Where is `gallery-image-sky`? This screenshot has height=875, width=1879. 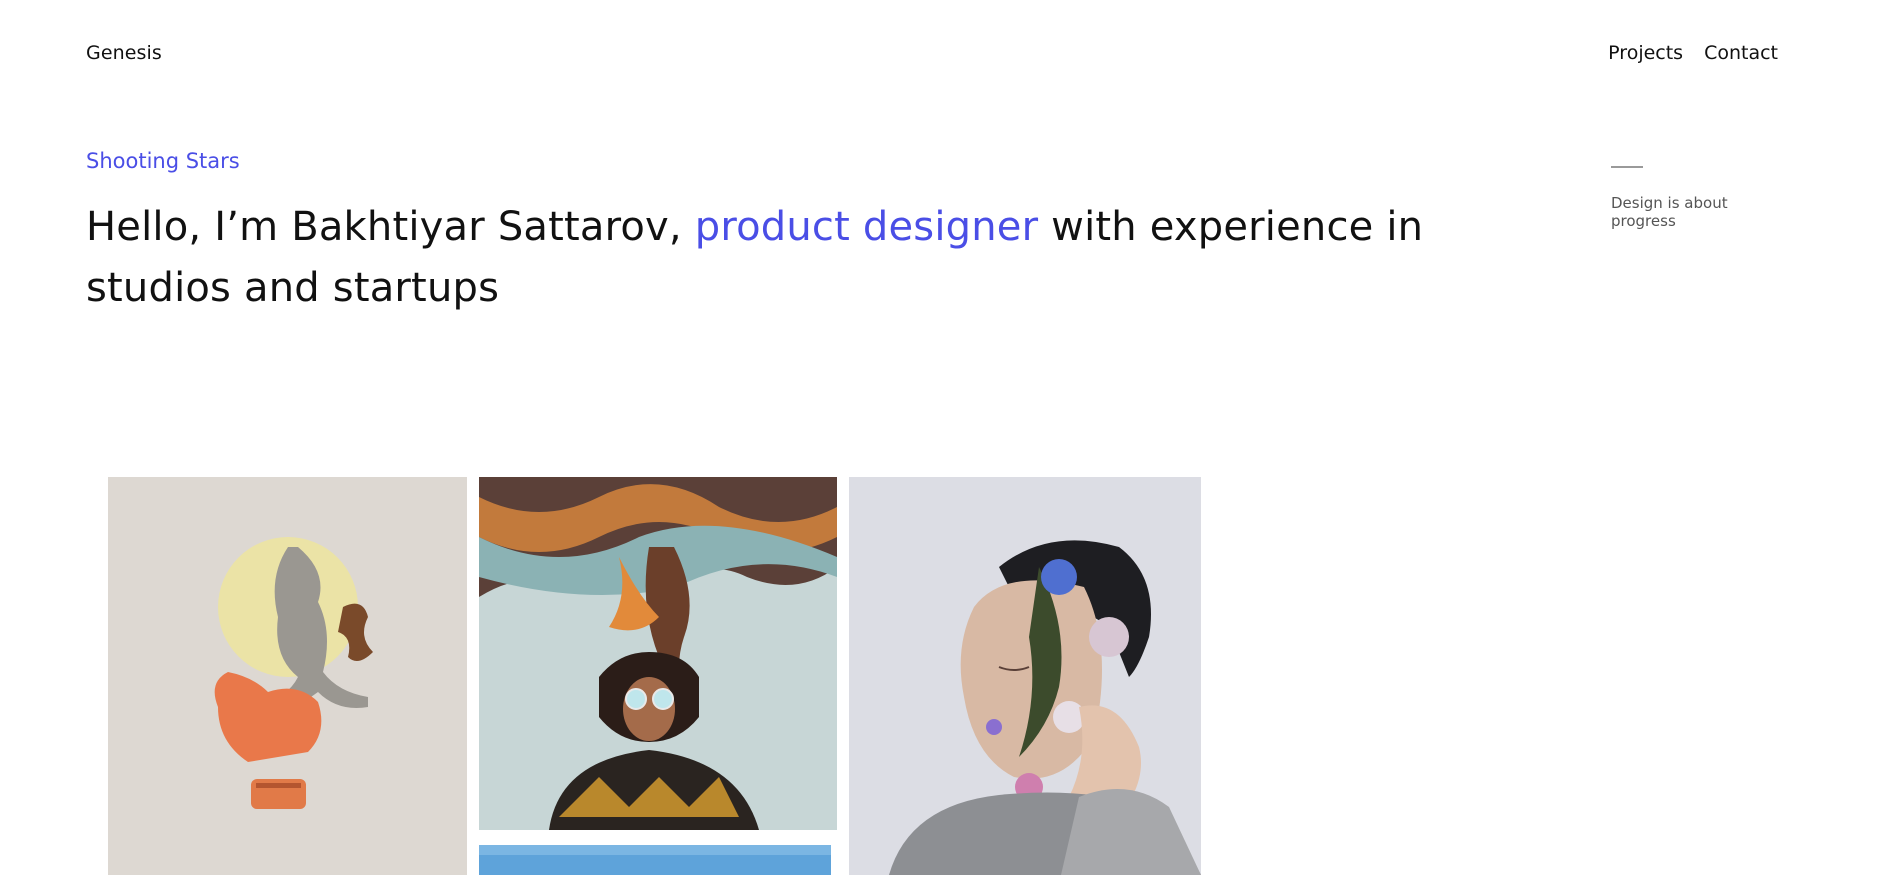 gallery-image-sky is located at coordinates (655, 860).